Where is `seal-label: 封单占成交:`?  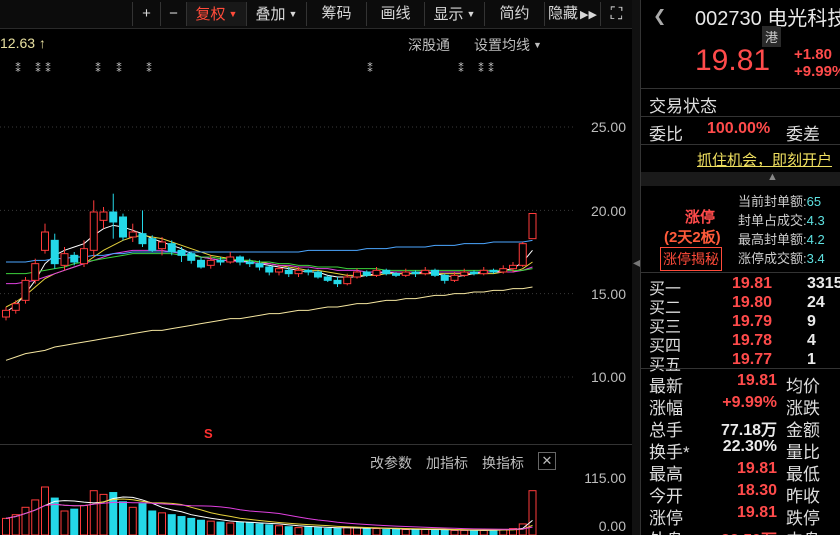
seal-label: 封单占成交: is located at coordinates (772, 220).